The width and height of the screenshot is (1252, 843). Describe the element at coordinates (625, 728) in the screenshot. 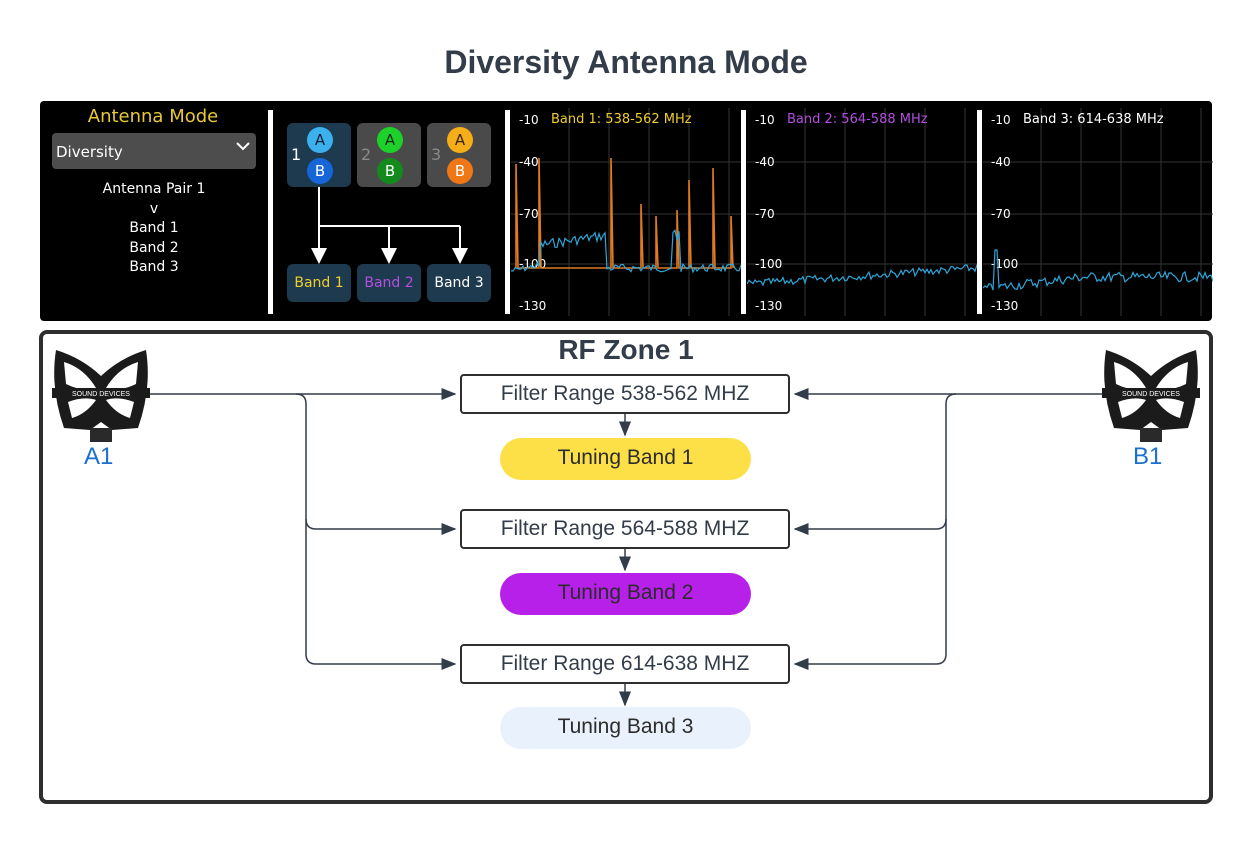

I see `tuning-band-3: Tuning Band 3` at that location.